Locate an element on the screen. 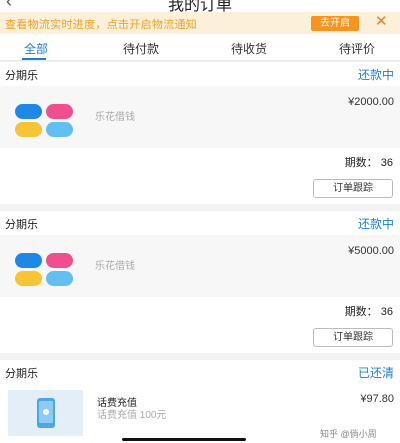 The height and width of the screenshot is (443, 400). top-bar: ‹ 我的订单 is located at coordinates (200, 6).